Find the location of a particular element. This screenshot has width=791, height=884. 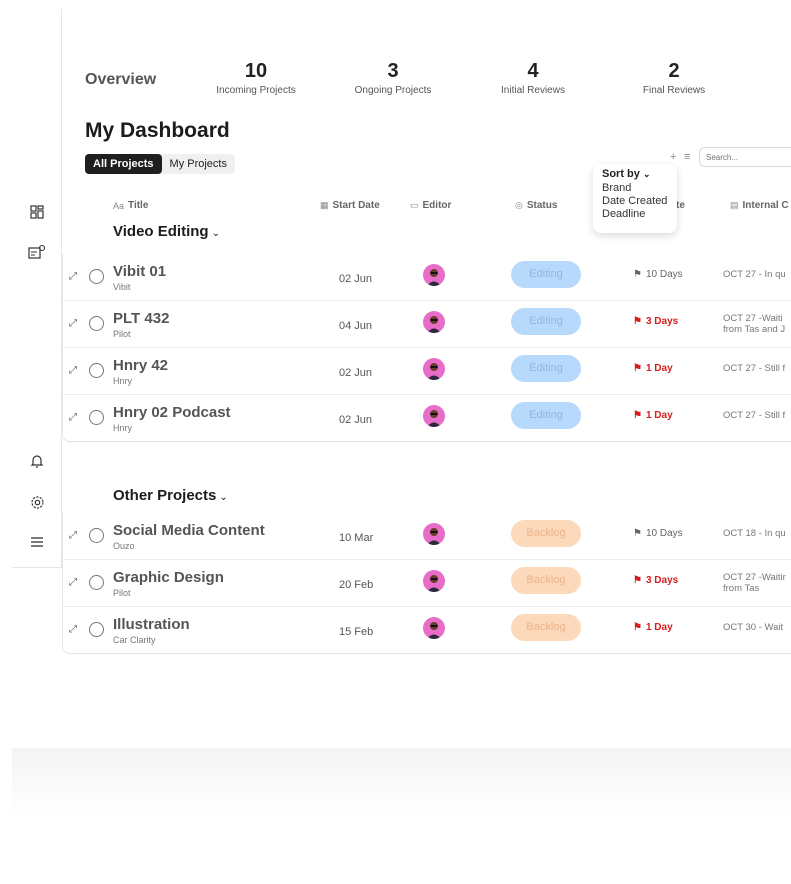

row-title: Hnry 02 Podcast is located at coordinates (172, 412).